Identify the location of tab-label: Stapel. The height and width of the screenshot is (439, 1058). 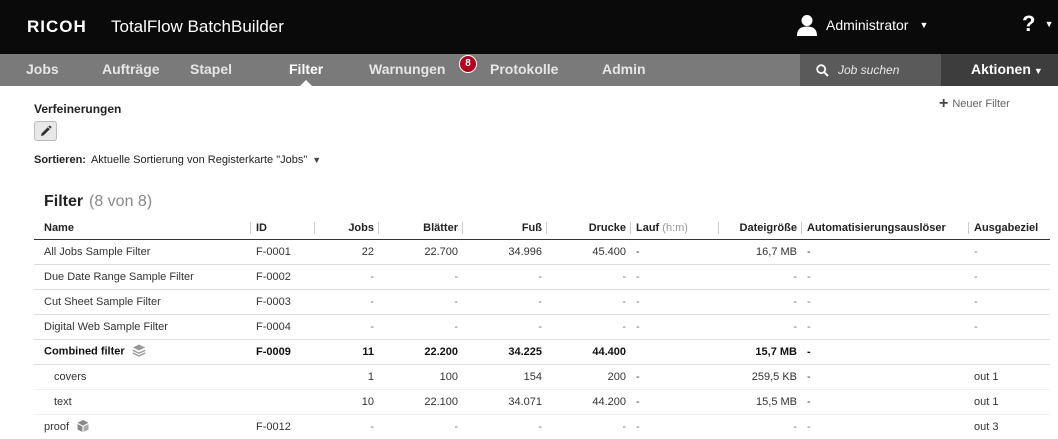
(211, 69).